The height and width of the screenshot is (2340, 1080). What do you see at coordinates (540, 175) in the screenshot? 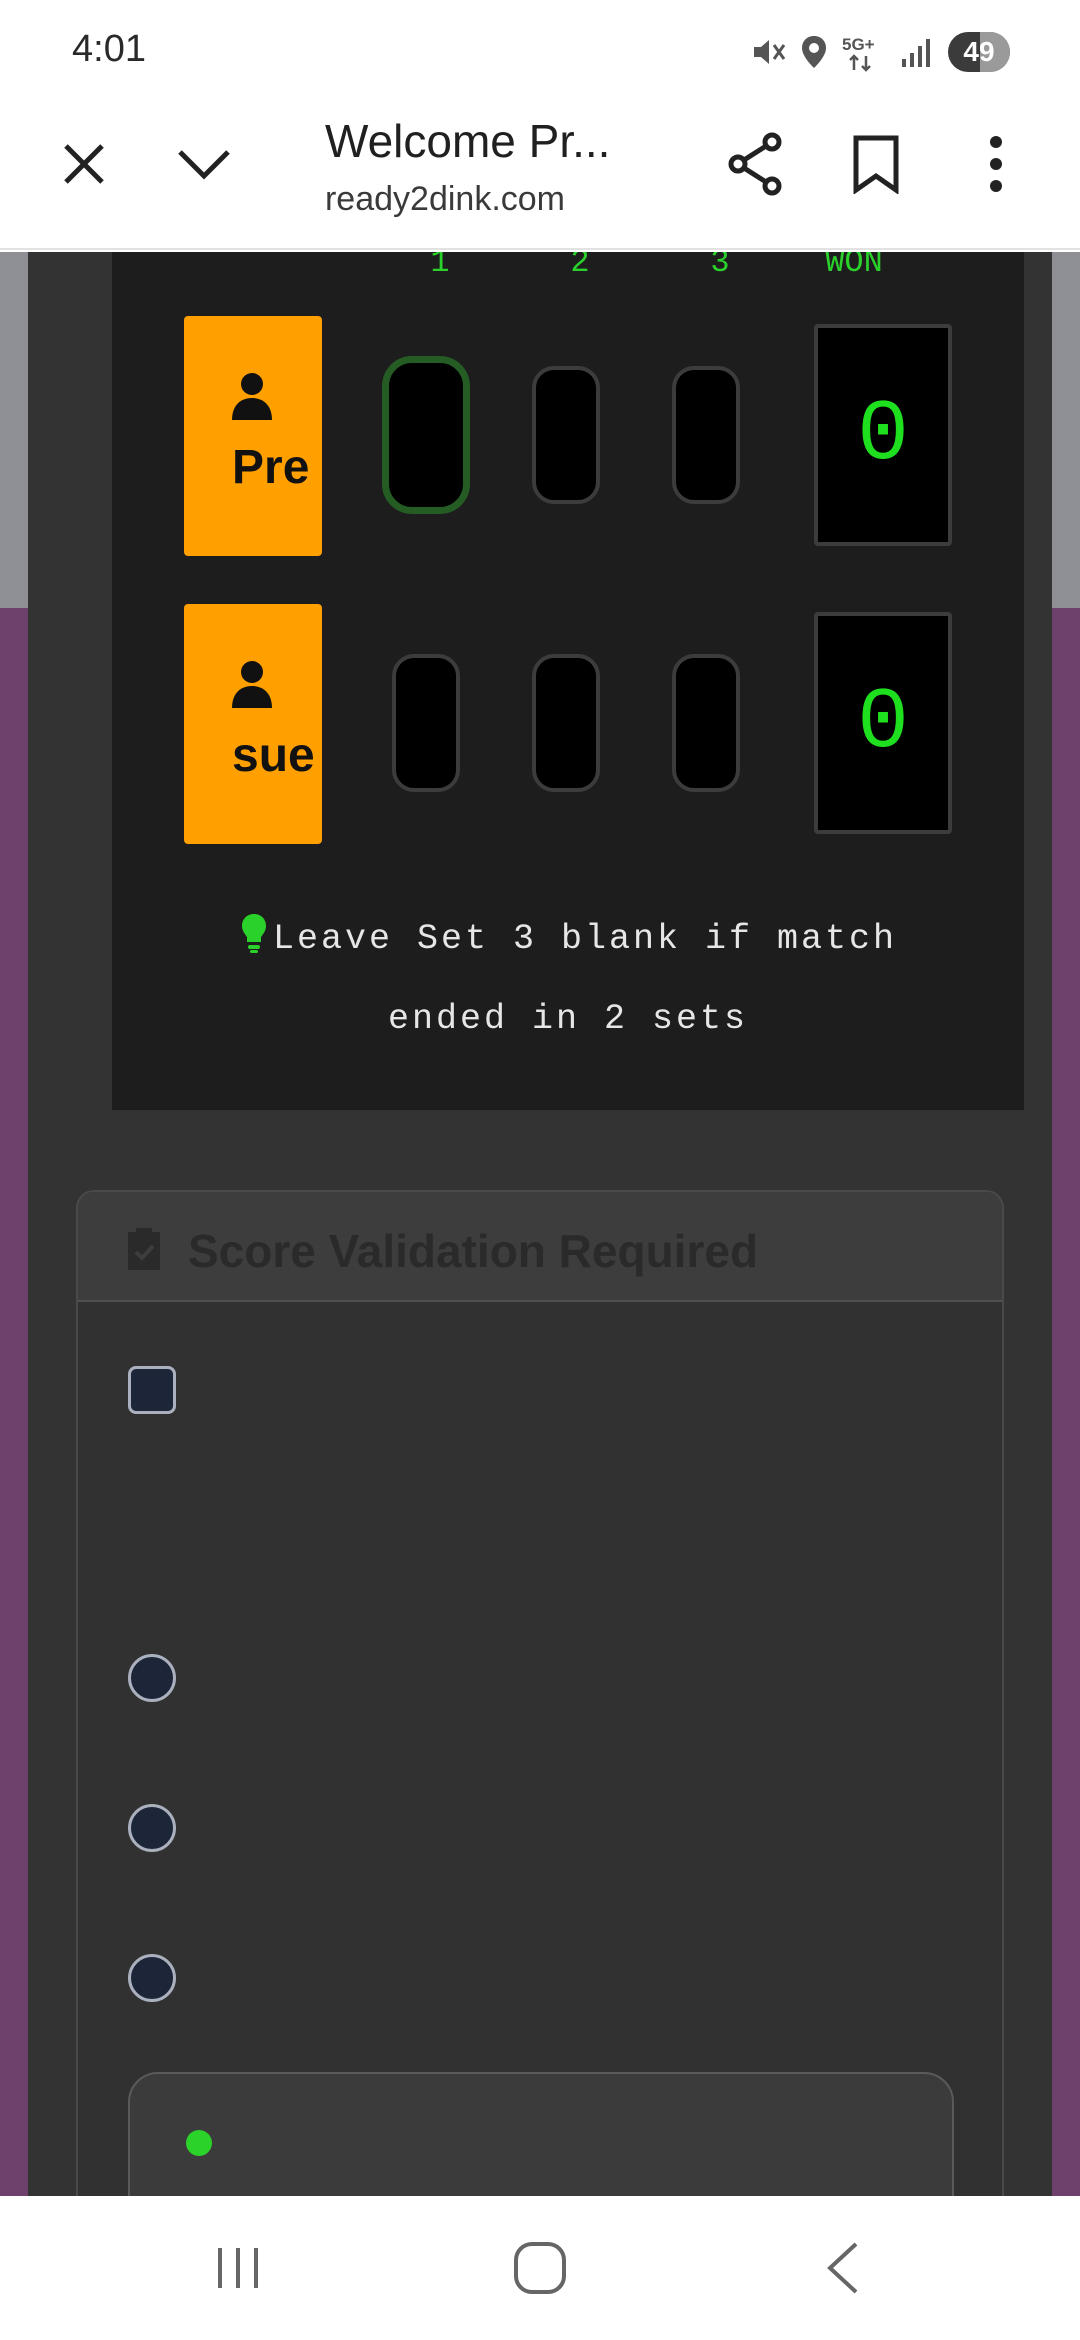
I see `browser-toolbar: Welcome Pr... ready2dink.com` at bounding box center [540, 175].